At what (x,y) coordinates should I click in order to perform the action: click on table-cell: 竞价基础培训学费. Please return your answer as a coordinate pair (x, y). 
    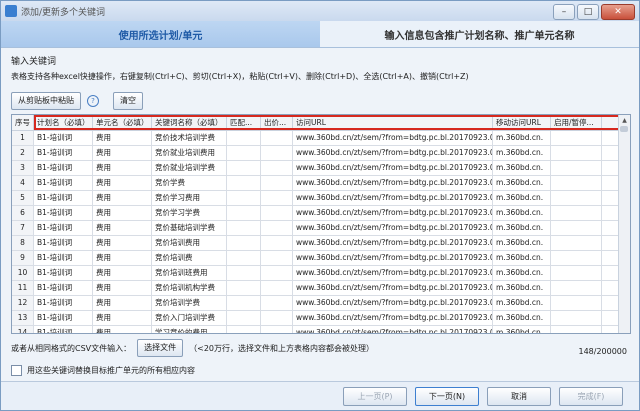
    Looking at the image, I should click on (189, 228).